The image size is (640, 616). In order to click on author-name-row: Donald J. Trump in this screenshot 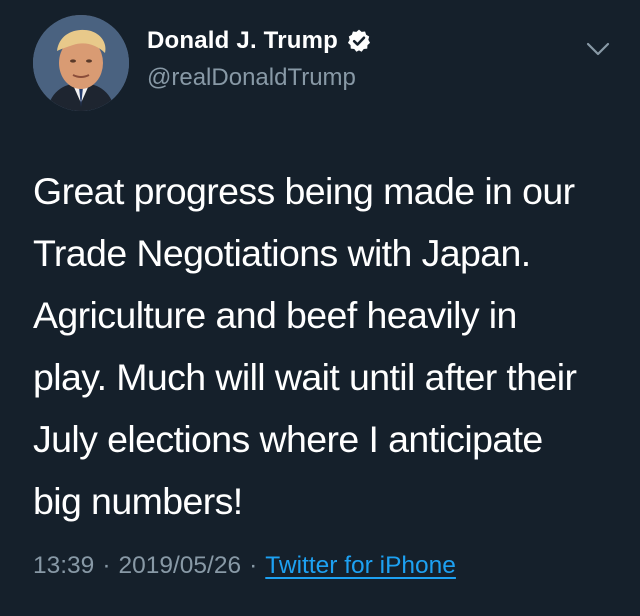, I will do `click(259, 41)`.